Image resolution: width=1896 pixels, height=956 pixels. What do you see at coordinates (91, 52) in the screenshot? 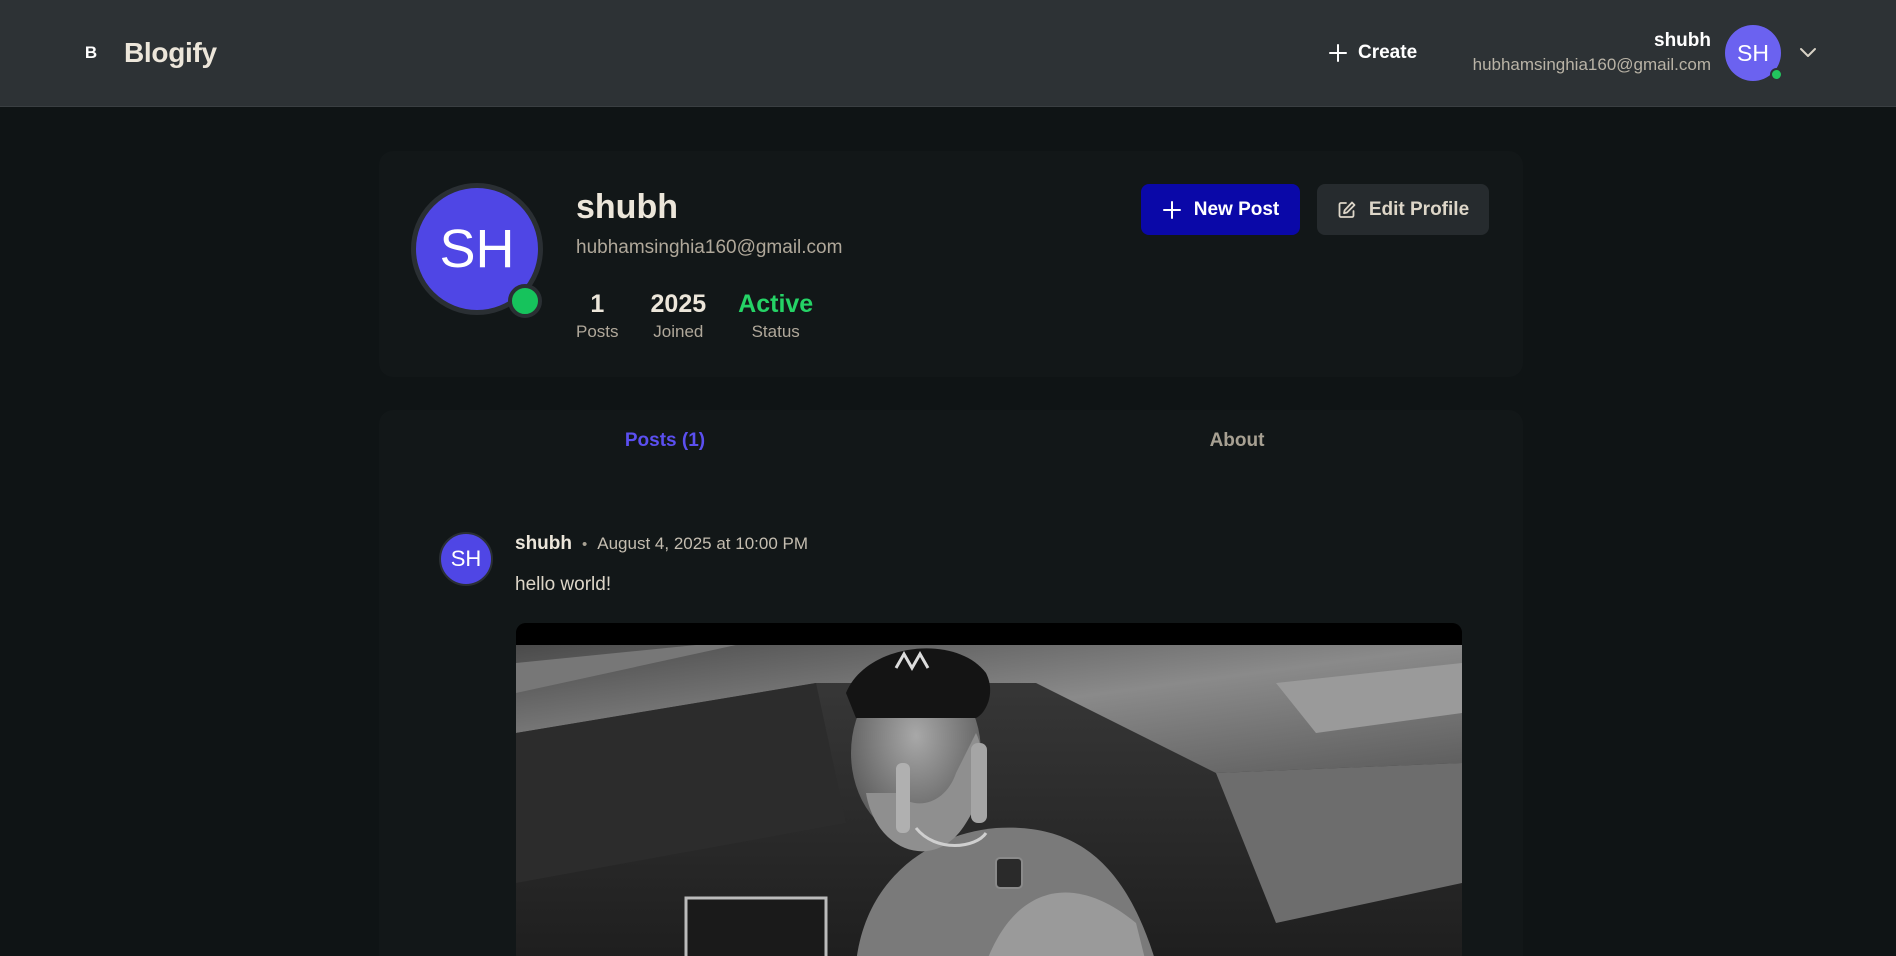
I see `brand-mark: B` at bounding box center [91, 52].